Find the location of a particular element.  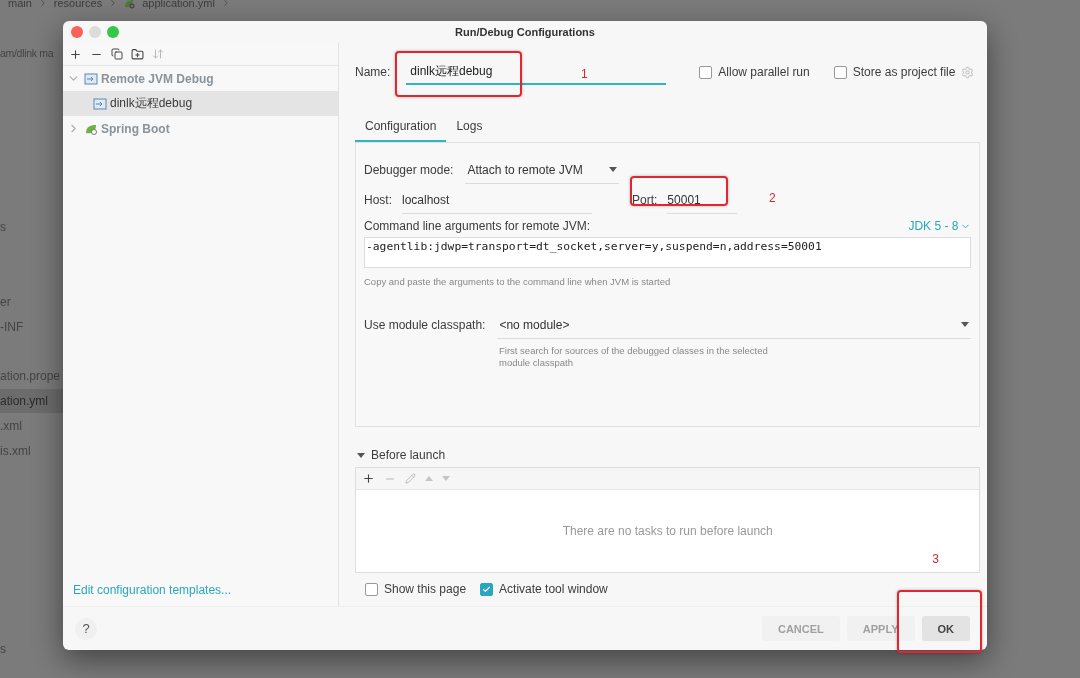

minimize-button is located at coordinates (95, 32).